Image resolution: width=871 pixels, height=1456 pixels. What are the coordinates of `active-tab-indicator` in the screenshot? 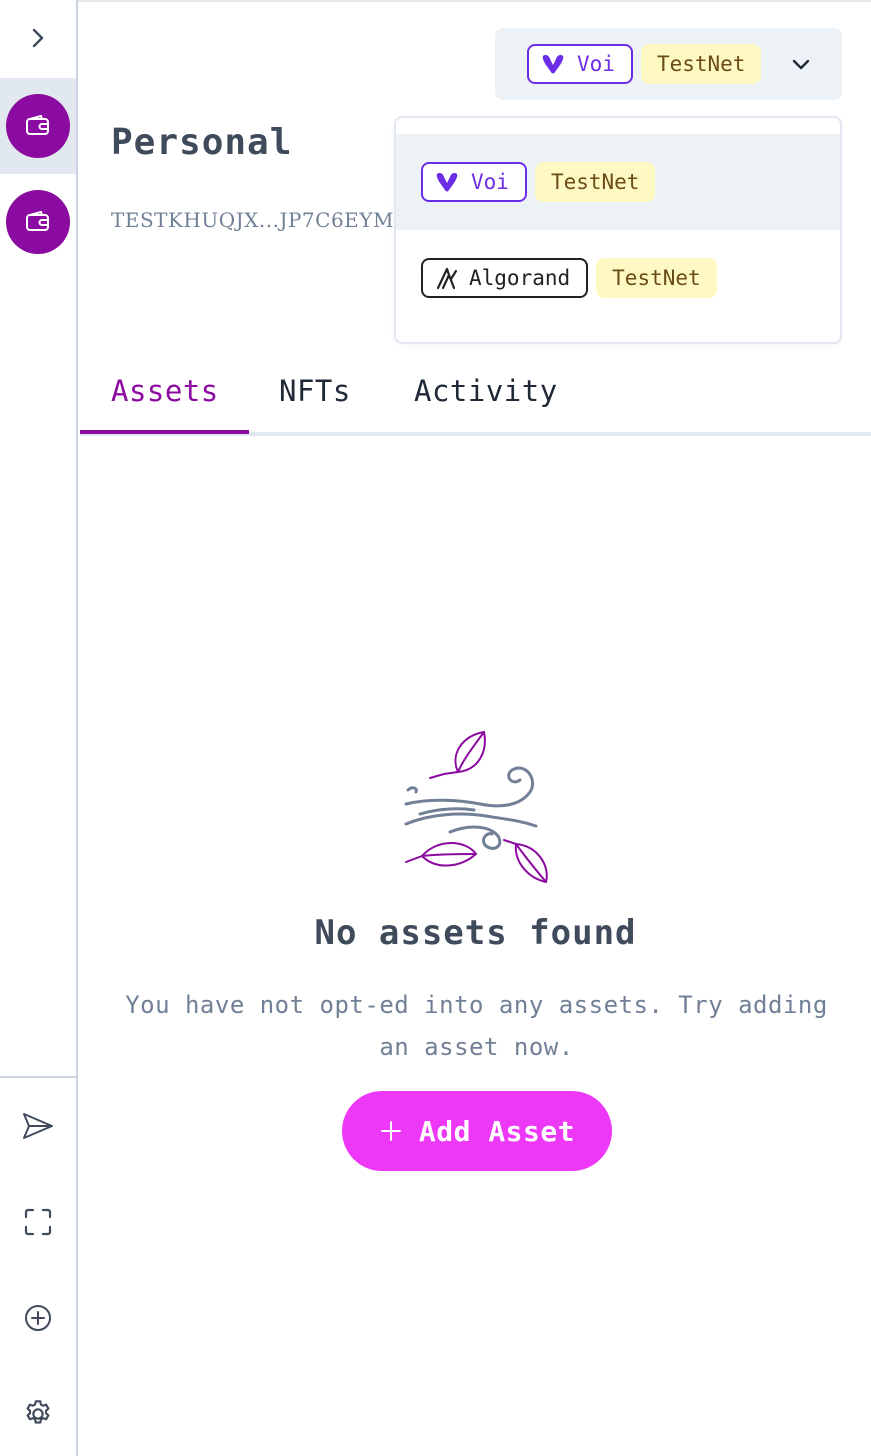 It's located at (164, 432).